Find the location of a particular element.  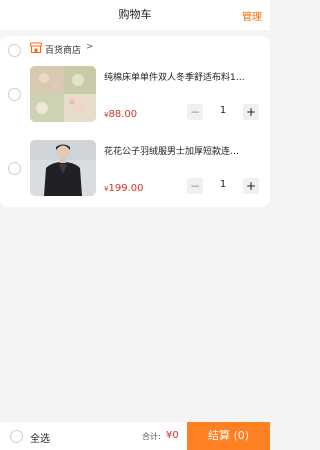

product-price: ¥88.00 is located at coordinates (120, 114).